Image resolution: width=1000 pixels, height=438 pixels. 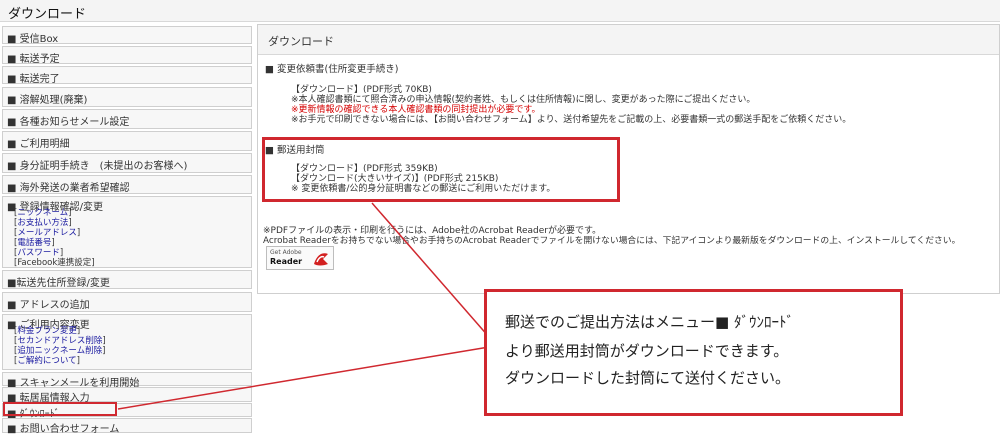 What do you see at coordinates (54, 253) in the screenshot?
I see `submenu-password: [パスワード]` at bounding box center [54, 253].